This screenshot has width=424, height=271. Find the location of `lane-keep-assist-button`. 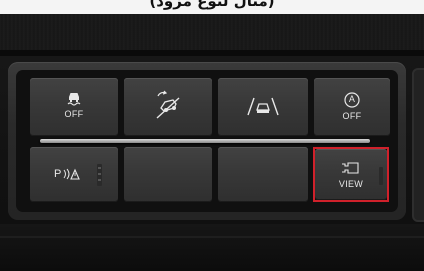

lane-keep-assist-button is located at coordinates (263, 107).